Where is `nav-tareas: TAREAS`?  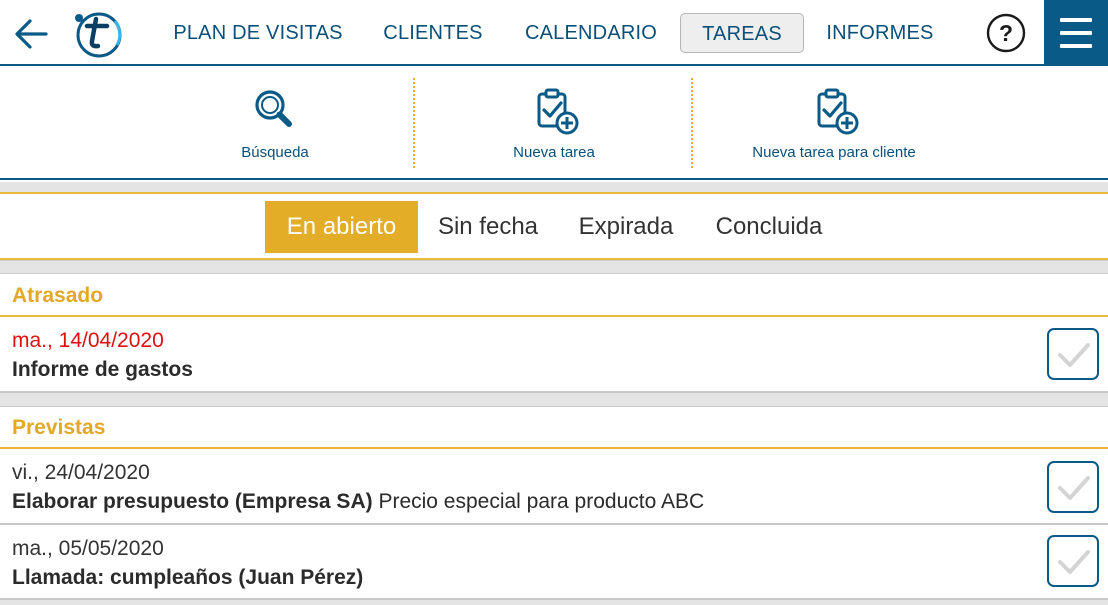 nav-tareas: TAREAS is located at coordinates (742, 33).